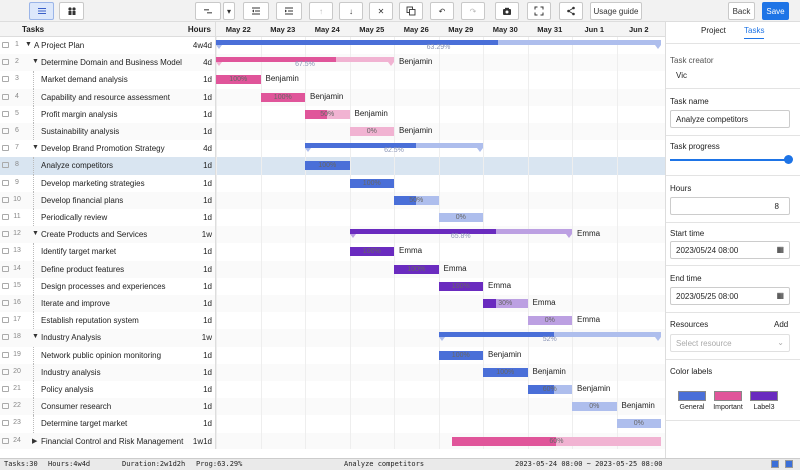 Image resolution: width=800 pixels, height=470 pixels. What do you see at coordinates (107, 200) in the screenshot?
I see `table-row: 10 Develop financial plans 1d` at bounding box center [107, 200].